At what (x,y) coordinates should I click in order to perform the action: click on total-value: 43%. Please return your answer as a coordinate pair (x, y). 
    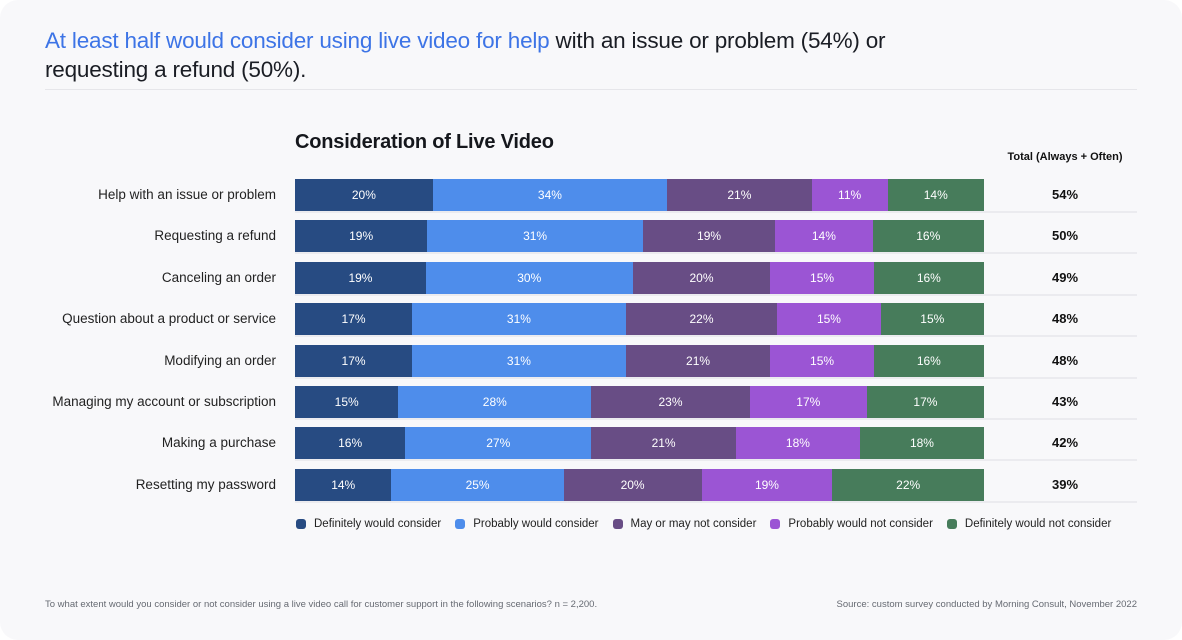
    Looking at the image, I should click on (1065, 401).